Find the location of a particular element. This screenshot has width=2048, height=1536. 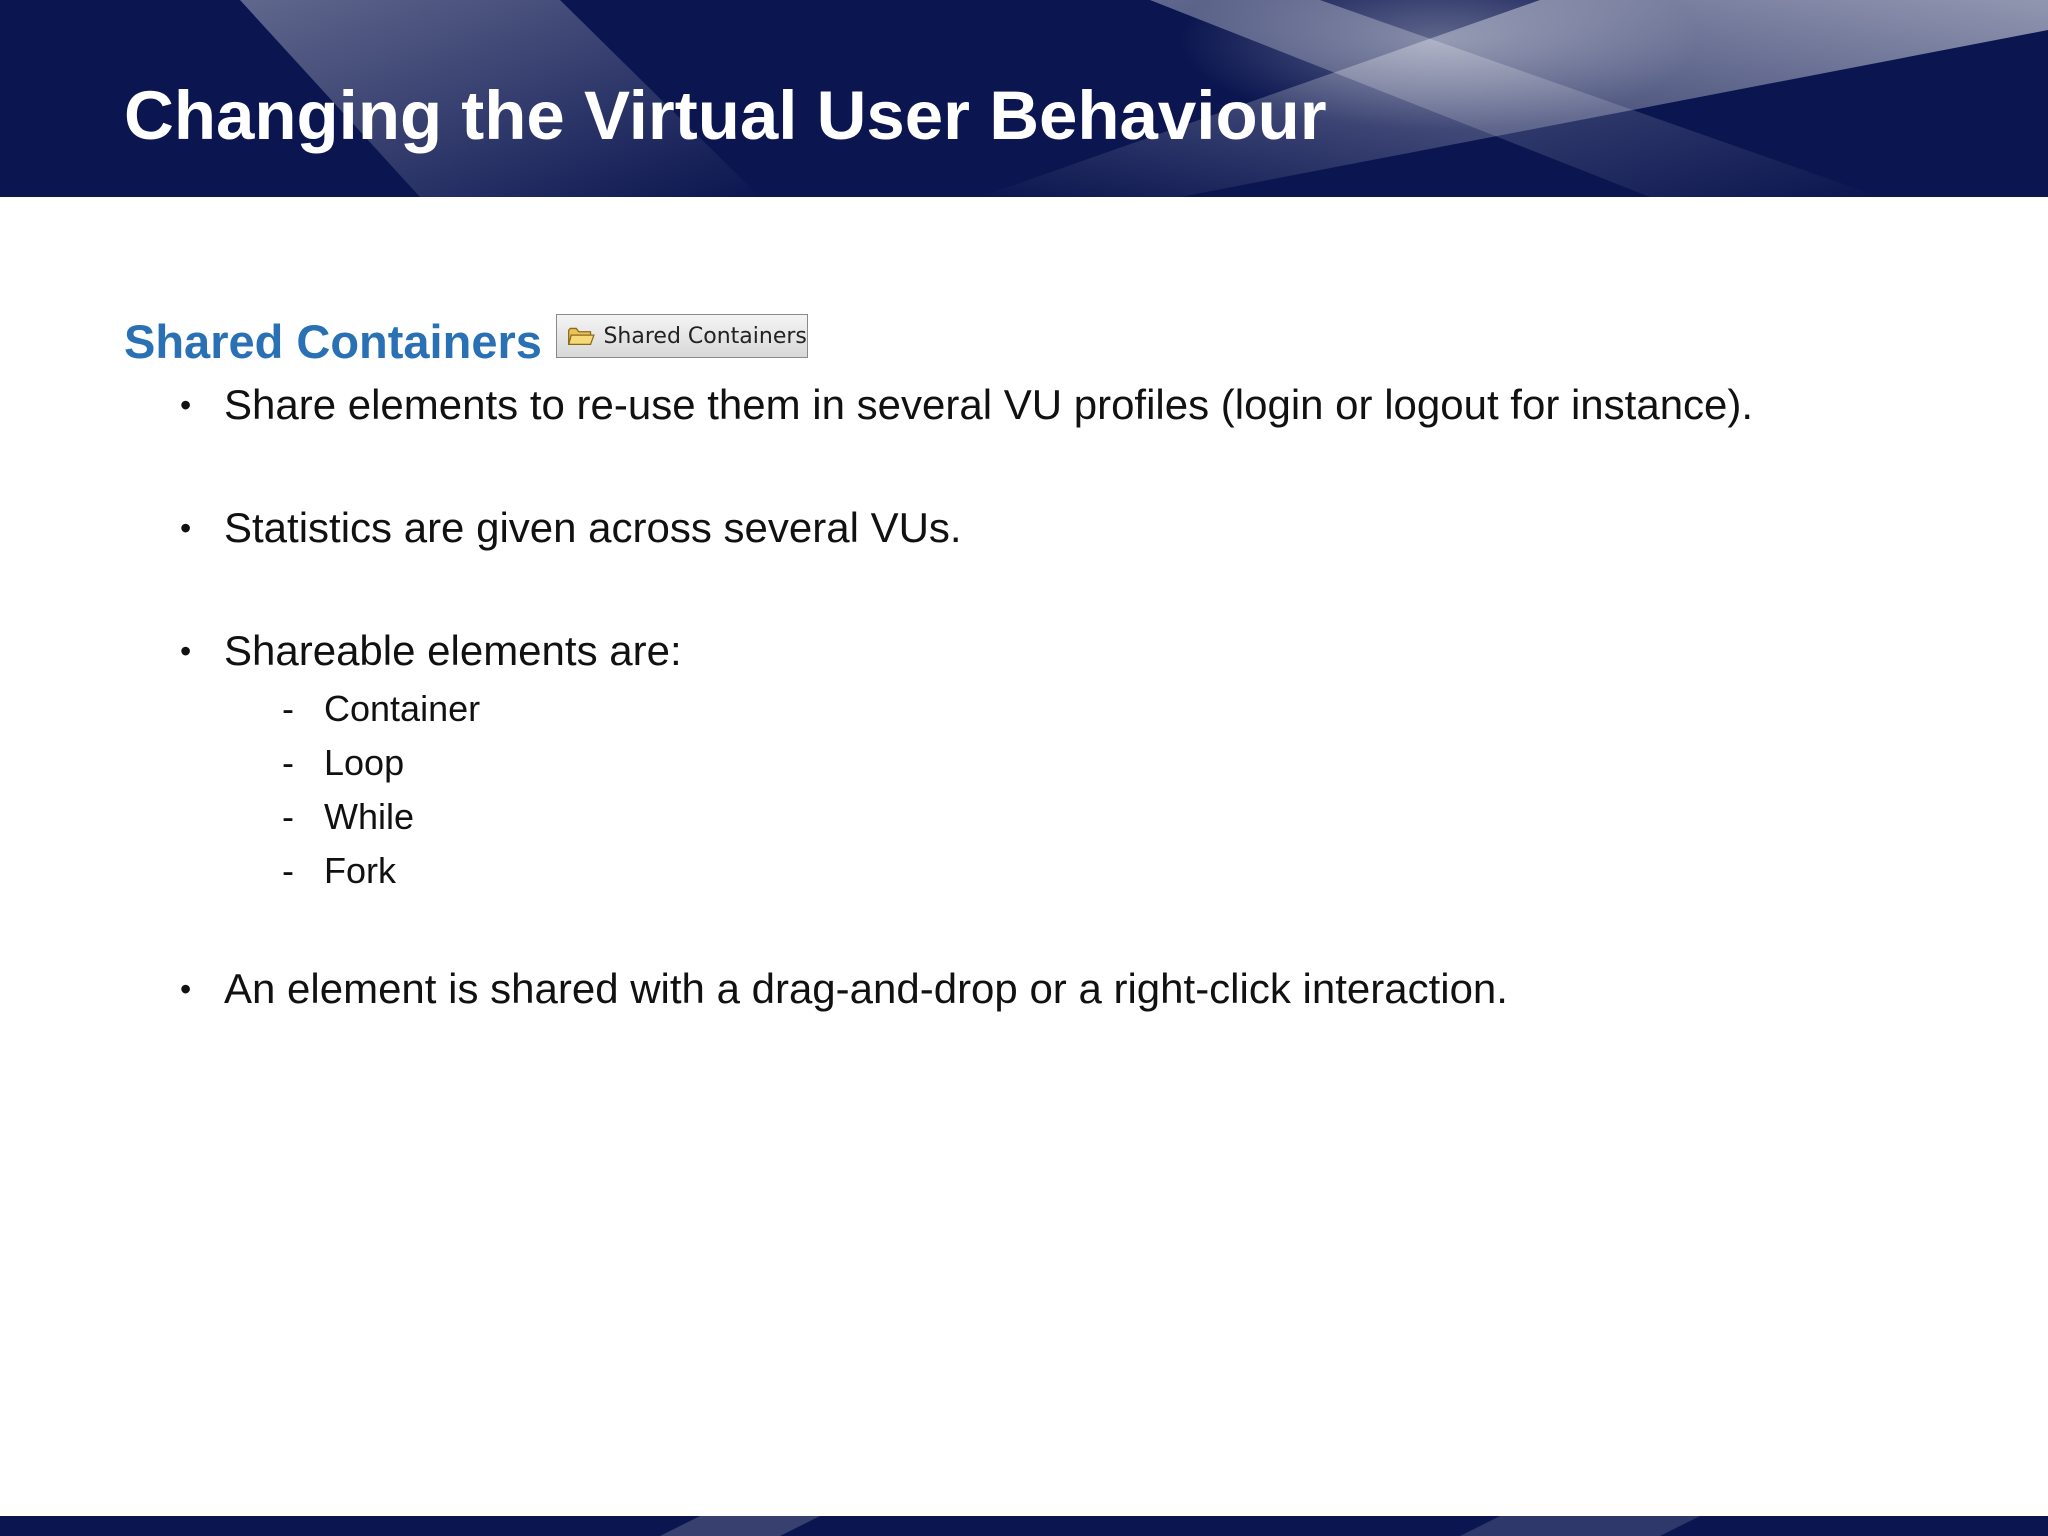

sub-text: While is located at coordinates (369, 816).